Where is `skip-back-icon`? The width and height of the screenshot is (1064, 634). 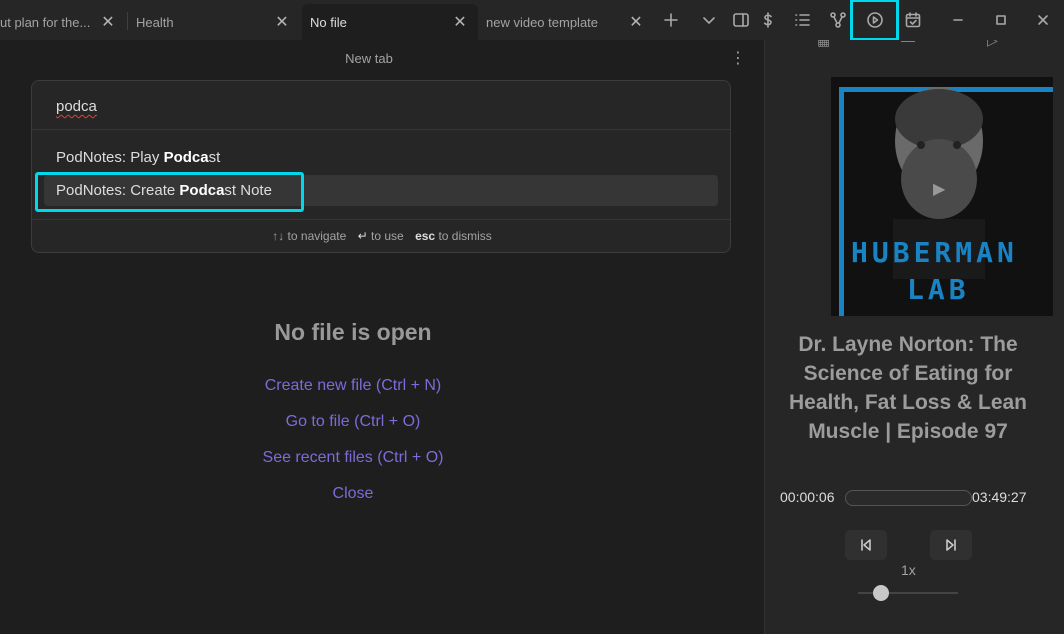
skip-back-icon is located at coordinates (866, 545).